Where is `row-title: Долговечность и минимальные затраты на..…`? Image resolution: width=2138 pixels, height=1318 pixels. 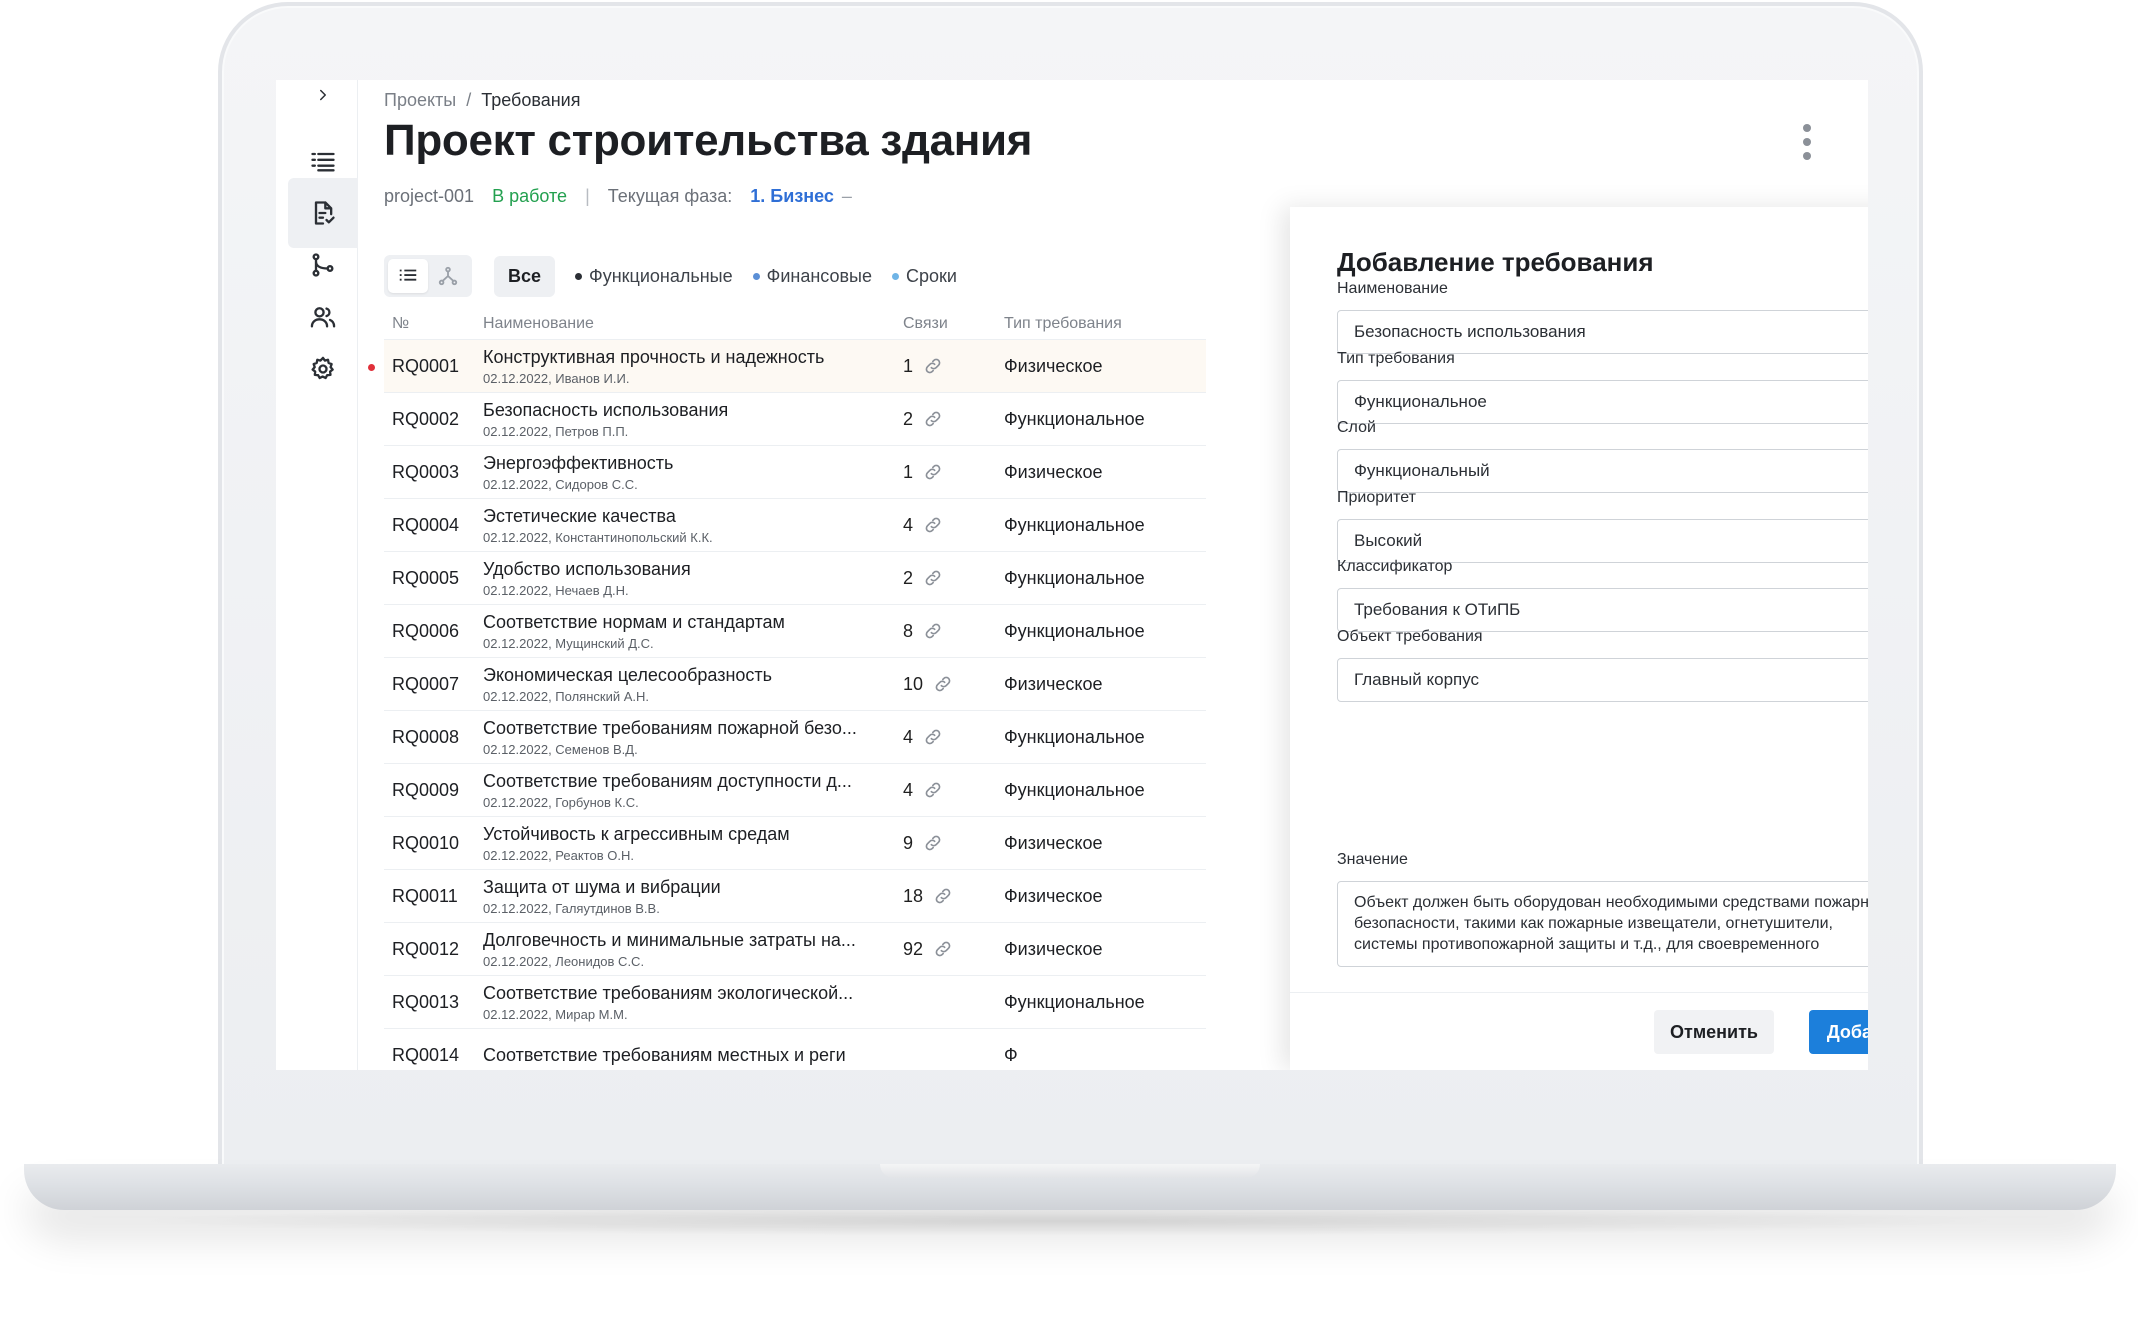 row-title: Долговечность и минимальные затраты на..… is located at coordinates (678, 940).